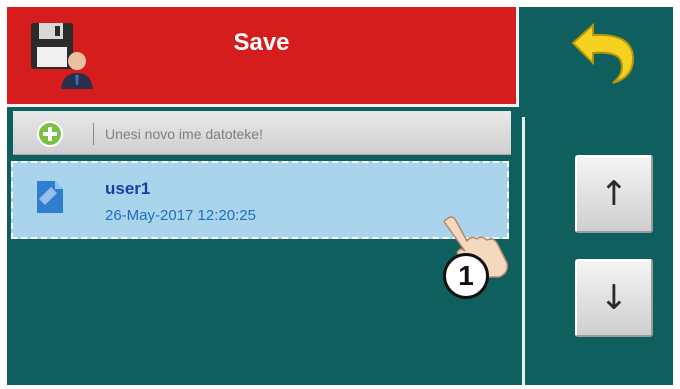 Image resolution: width=680 pixels, height=389 pixels. What do you see at coordinates (50, 134) in the screenshot?
I see `plus-icon` at bounding box center [50, 134].